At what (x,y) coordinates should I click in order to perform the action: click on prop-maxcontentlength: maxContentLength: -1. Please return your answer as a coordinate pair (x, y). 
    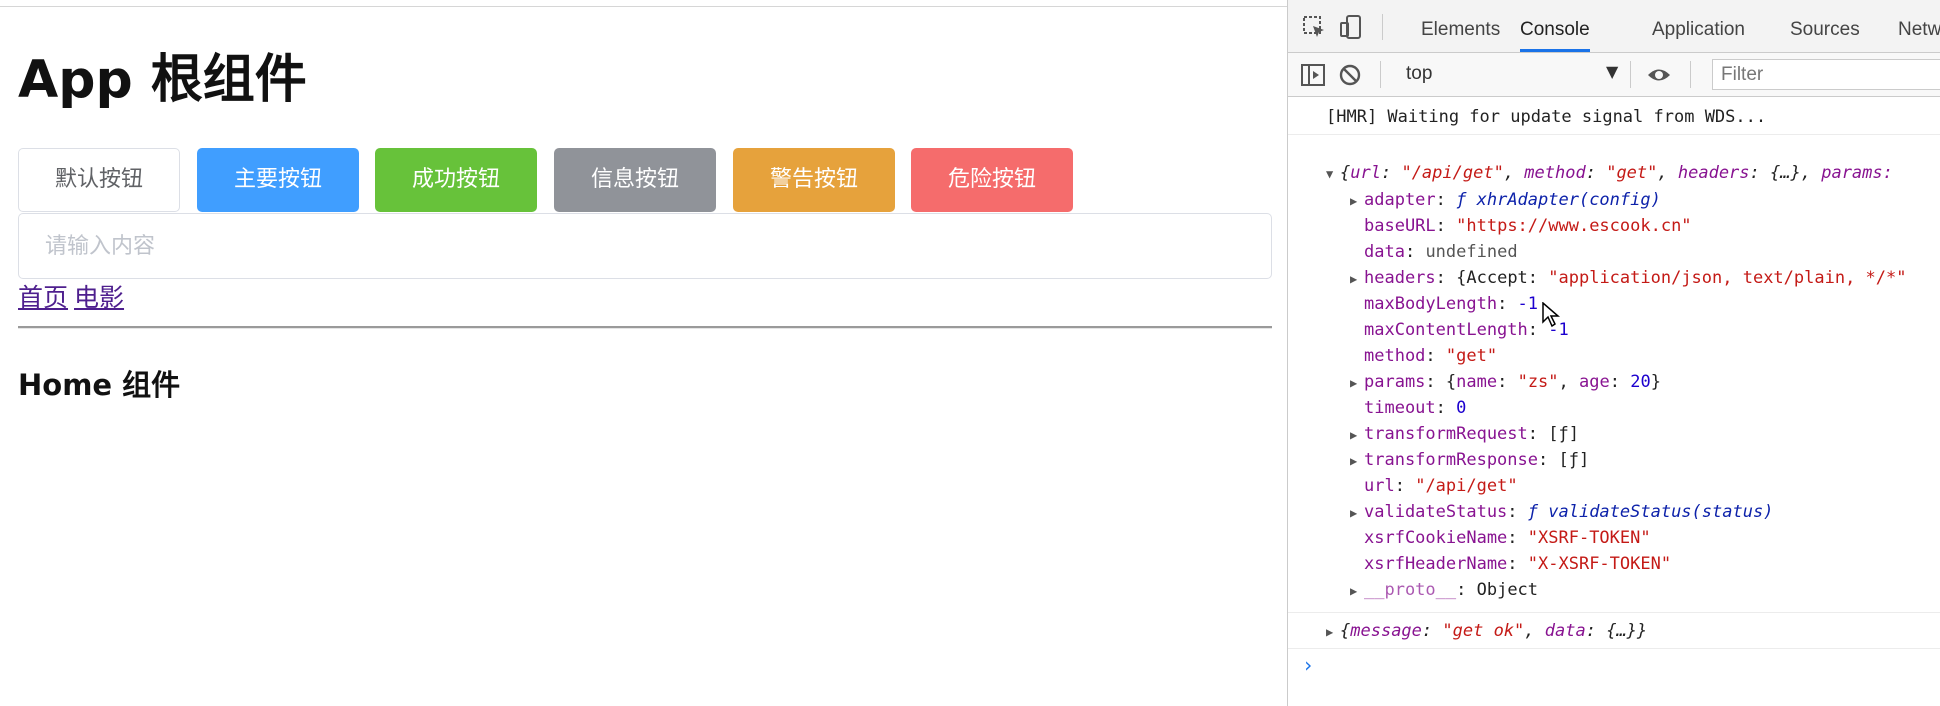
    Looking at the image, I should click on (1466, 330).